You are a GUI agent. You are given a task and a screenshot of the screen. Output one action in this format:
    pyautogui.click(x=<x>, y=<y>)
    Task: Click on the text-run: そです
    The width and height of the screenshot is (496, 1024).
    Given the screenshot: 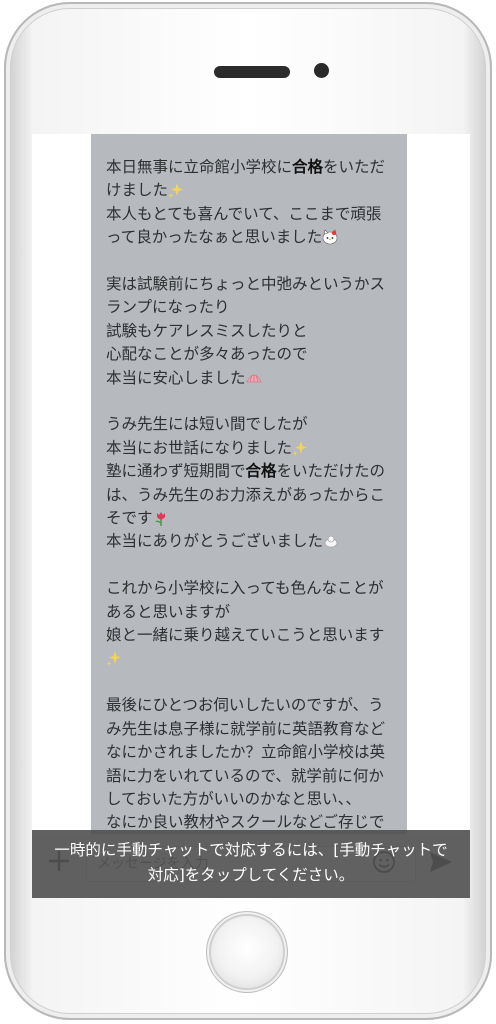 What is the action you would take?
    pyautogui.click(x=129, y=518)
    